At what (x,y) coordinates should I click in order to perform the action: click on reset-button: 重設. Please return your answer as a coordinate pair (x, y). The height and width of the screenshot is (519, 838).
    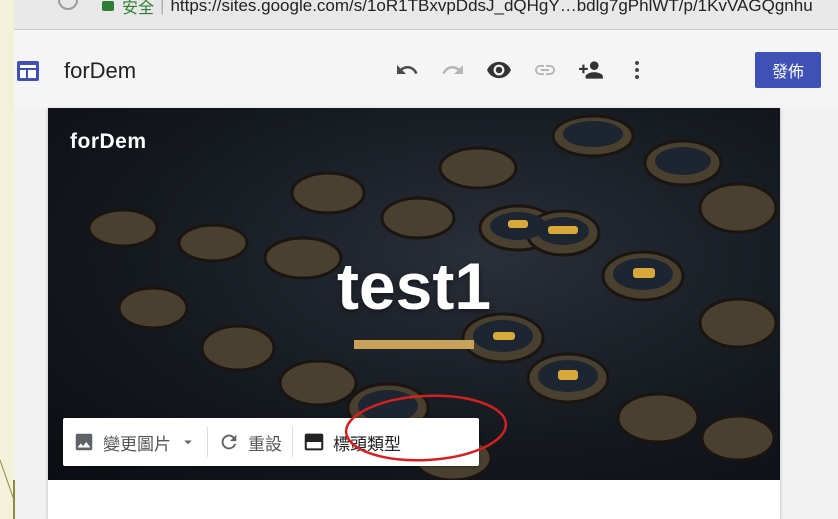
    Looking at the image, I should click on (250, 442).